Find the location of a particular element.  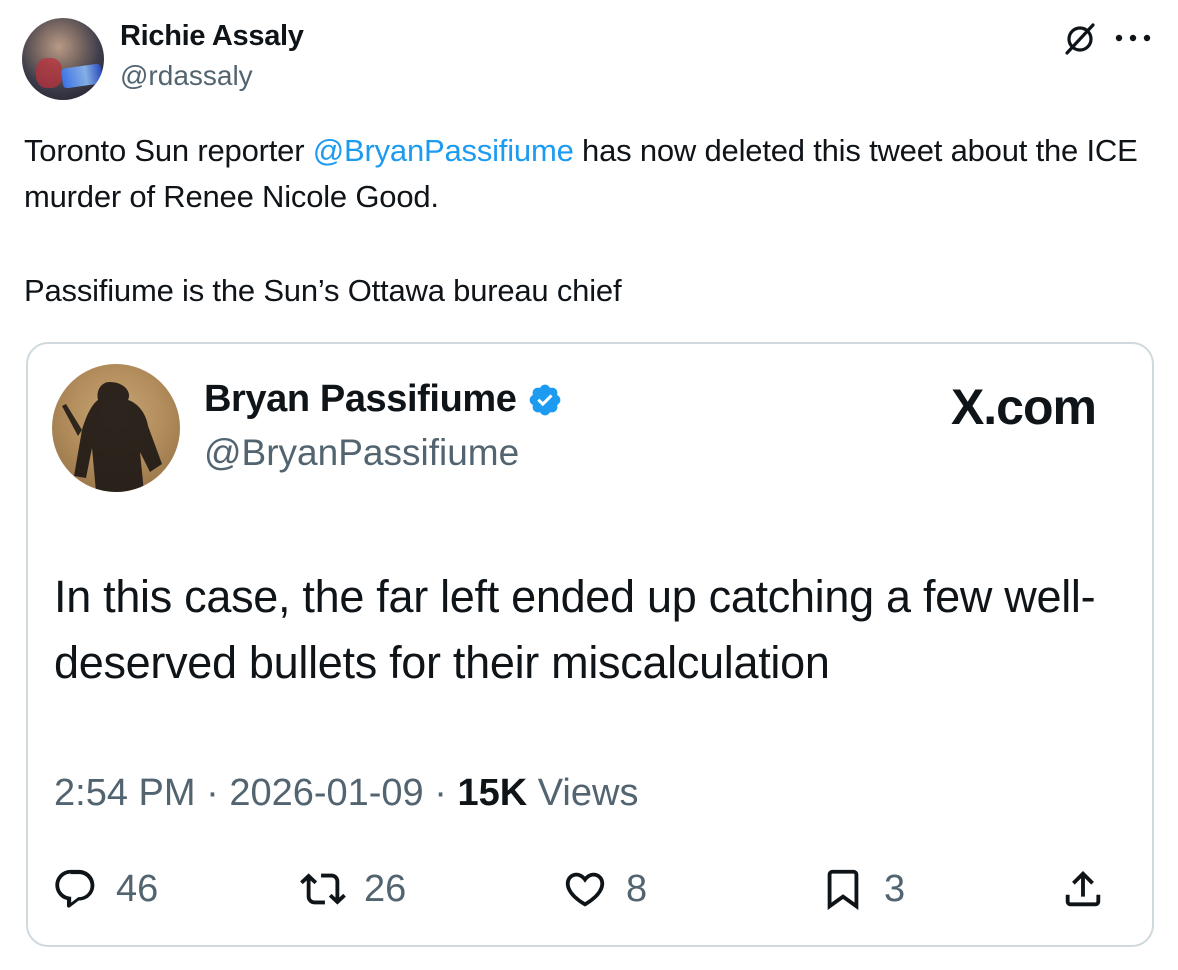

repost-icon is located at coordinates (323, 889).